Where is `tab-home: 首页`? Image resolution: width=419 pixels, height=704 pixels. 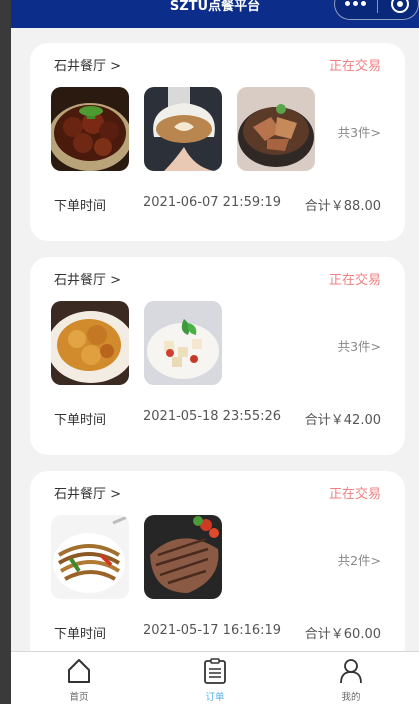 tab-home: 首页 is located at coordinates (79, 678).